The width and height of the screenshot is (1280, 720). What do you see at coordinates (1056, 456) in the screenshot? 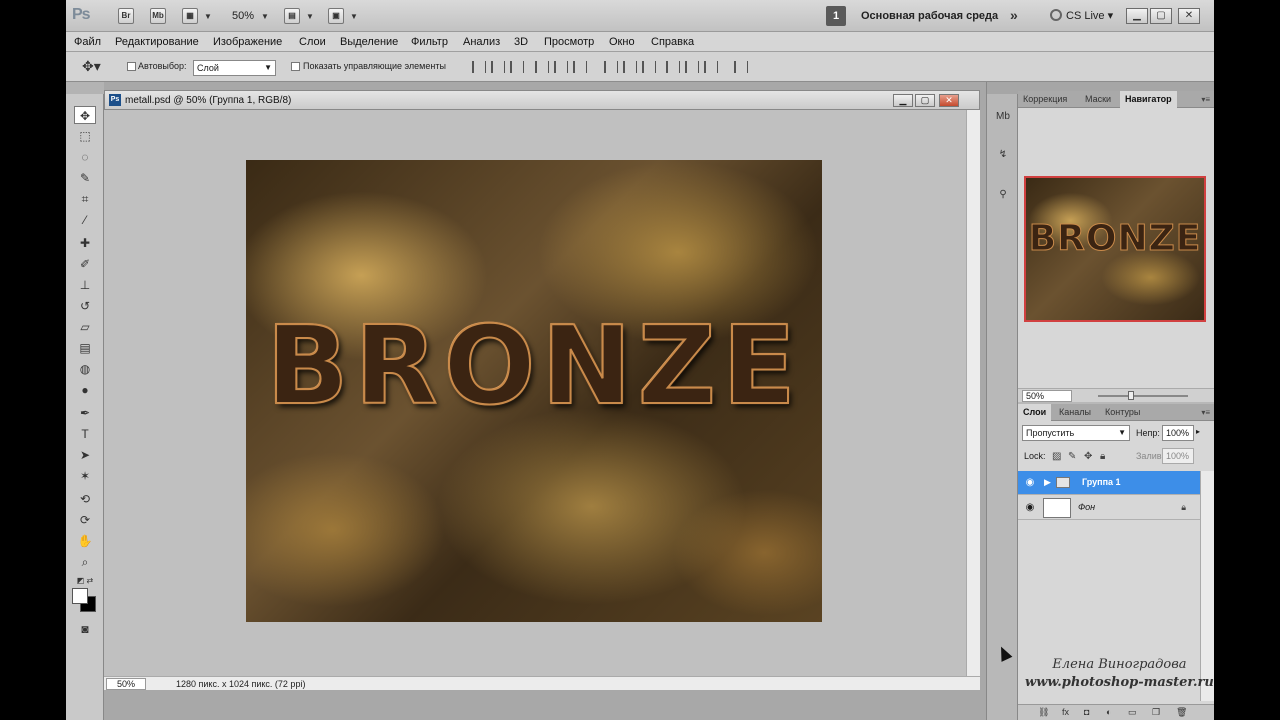
I see `lock-transparent-icon: ▨` at bounding box center [1056, 456].